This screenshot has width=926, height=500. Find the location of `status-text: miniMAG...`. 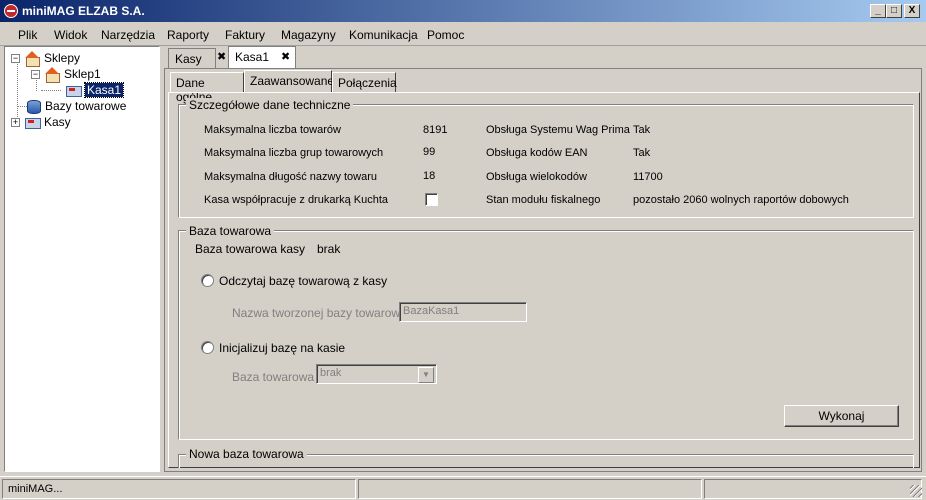

status-text: miniMAG... is located at coordinates (35, 489).